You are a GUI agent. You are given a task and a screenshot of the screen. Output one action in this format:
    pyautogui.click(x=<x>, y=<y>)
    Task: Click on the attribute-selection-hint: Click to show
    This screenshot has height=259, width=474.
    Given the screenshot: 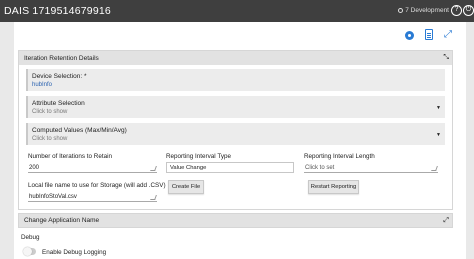 What is the action you would take?
    pyautogui.click(x=50, y=112)
    